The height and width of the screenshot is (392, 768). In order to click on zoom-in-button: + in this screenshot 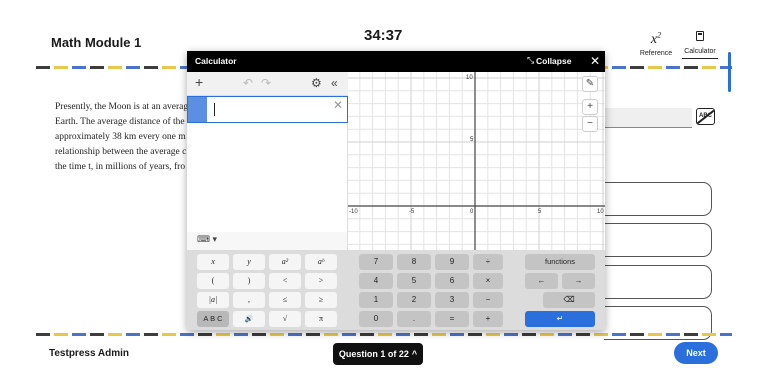, I will do `click(590, 107)`.